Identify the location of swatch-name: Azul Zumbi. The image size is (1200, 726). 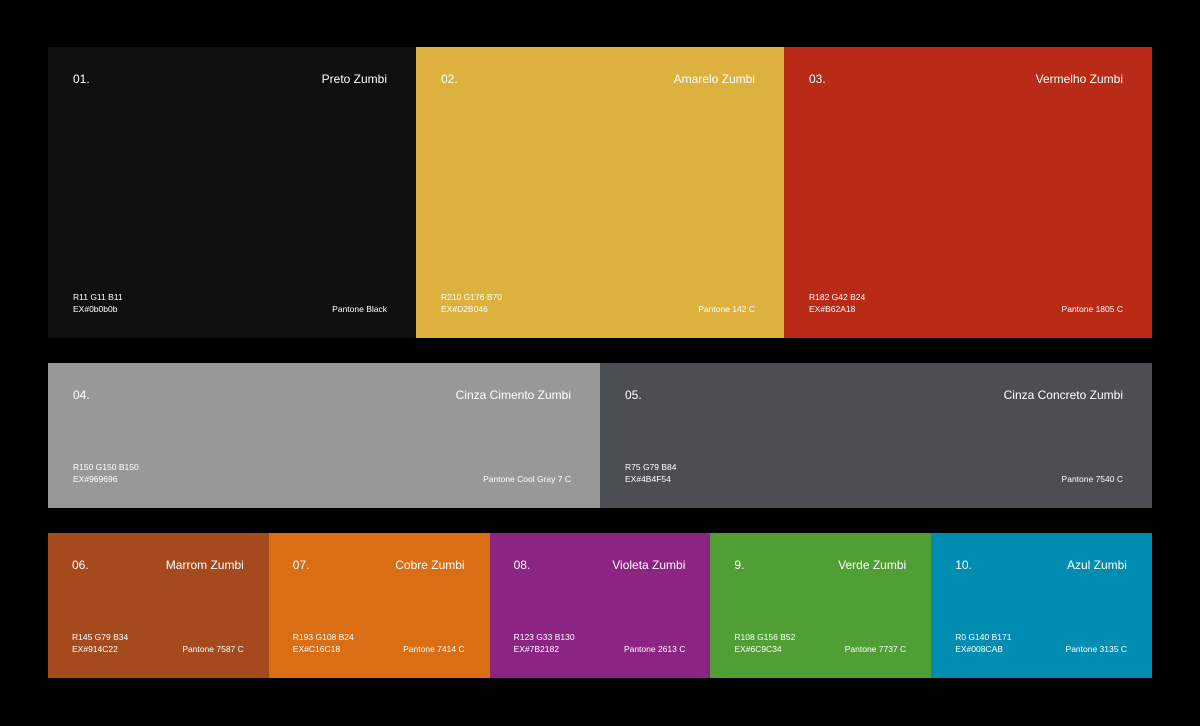
(1096, 565).